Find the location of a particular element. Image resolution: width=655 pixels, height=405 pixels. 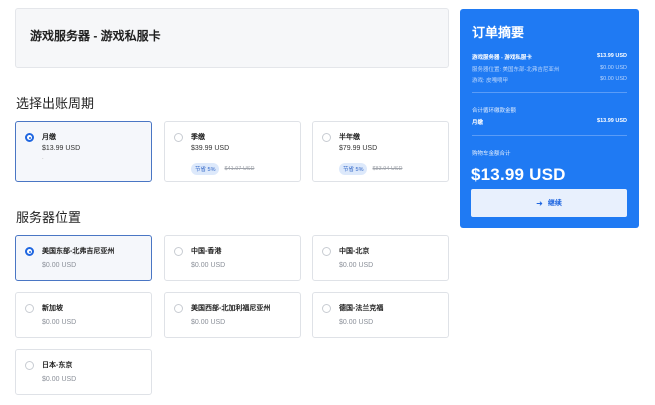

order-summary-title: 订单摘要 is located at coordinates (498, 32).